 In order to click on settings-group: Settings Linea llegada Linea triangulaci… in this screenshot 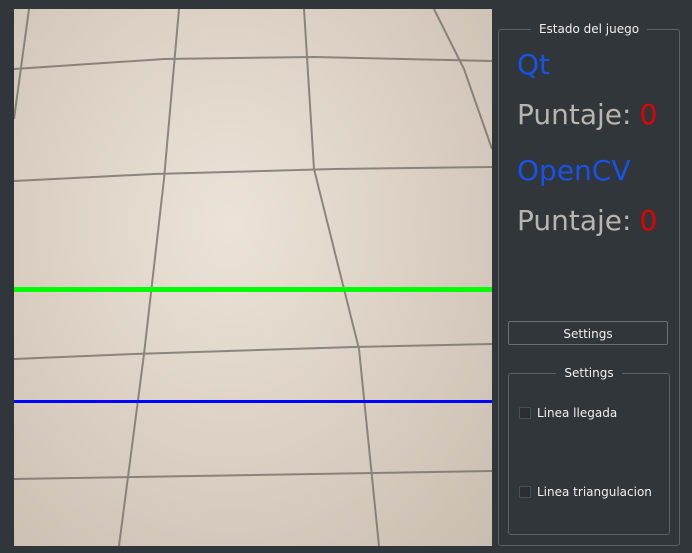, I will do `click(589, 450)`.